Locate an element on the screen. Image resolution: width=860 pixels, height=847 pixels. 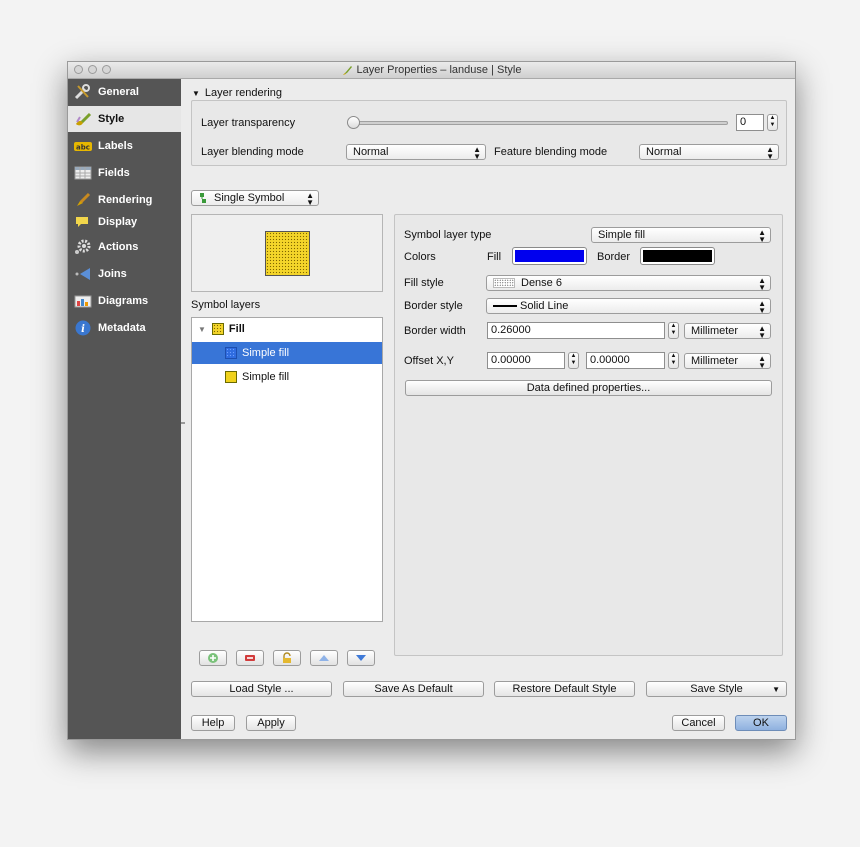
border-color-label: Border is located at coordinates (614, 257).